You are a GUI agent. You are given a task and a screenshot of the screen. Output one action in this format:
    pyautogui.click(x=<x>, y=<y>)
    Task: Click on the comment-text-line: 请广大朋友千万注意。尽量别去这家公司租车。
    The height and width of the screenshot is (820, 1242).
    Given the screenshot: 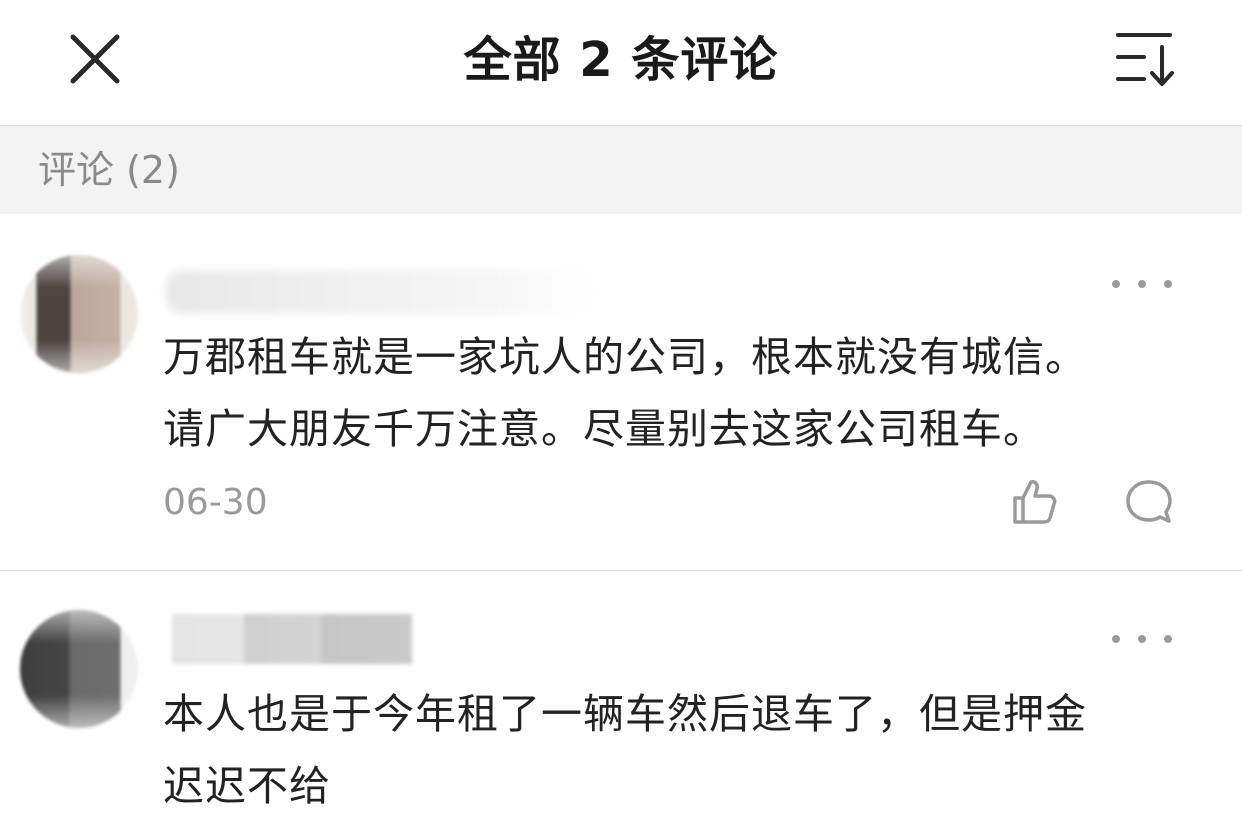 What is the action you would take?
    pyautogui.click(x=604, y=429)
    